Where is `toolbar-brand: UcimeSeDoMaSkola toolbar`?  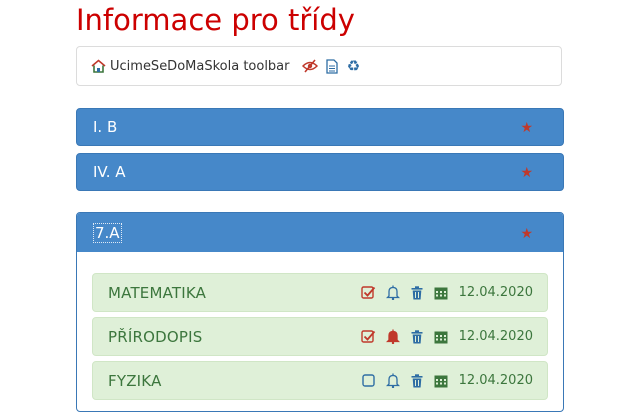 toolbar-brand: UcimeSeDoMaSkola toolbar is located at coordinates (190, 66).